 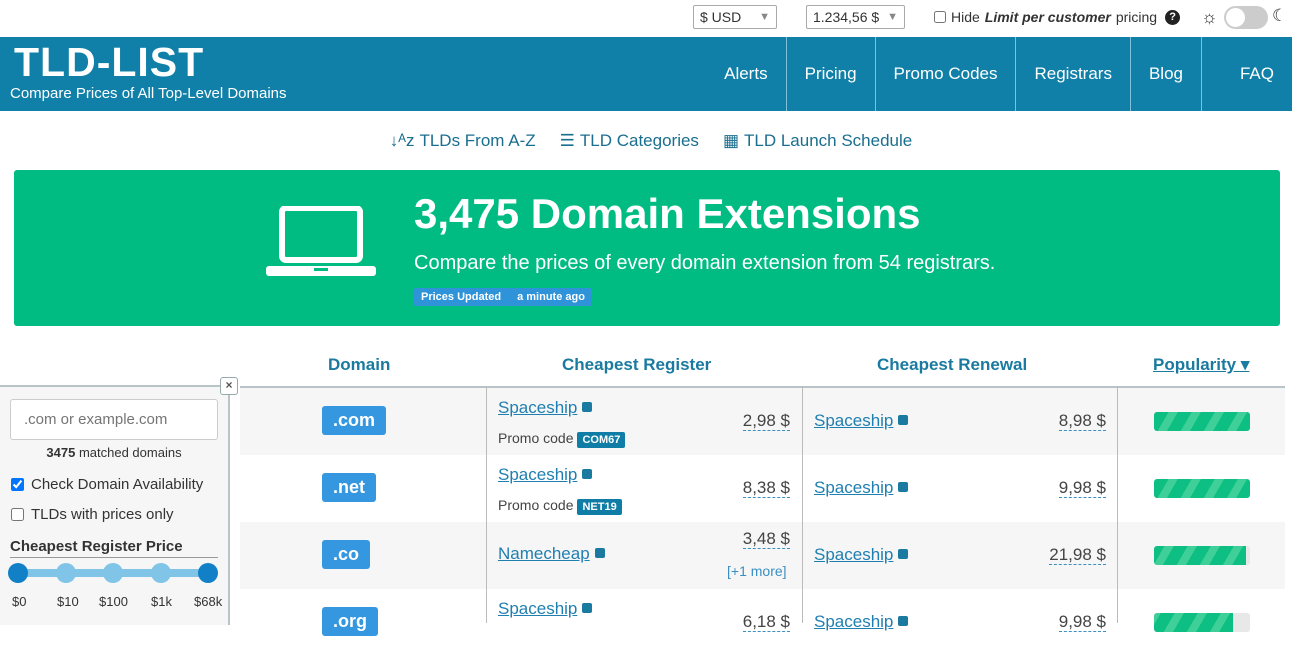 What do you see at coordinates (109, 62) in the screenshot?
I see `logo: TLD-LIST` at bounding box center [109, 62].